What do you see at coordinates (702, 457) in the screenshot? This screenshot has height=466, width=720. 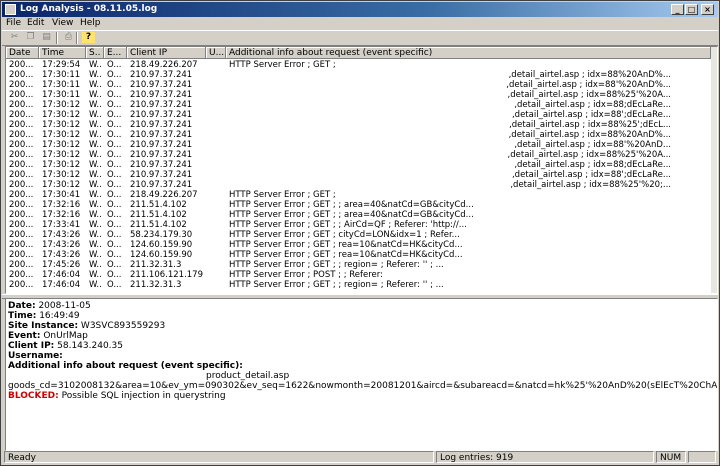 I see `status-empty-panel` at bounding box center [702, 457].